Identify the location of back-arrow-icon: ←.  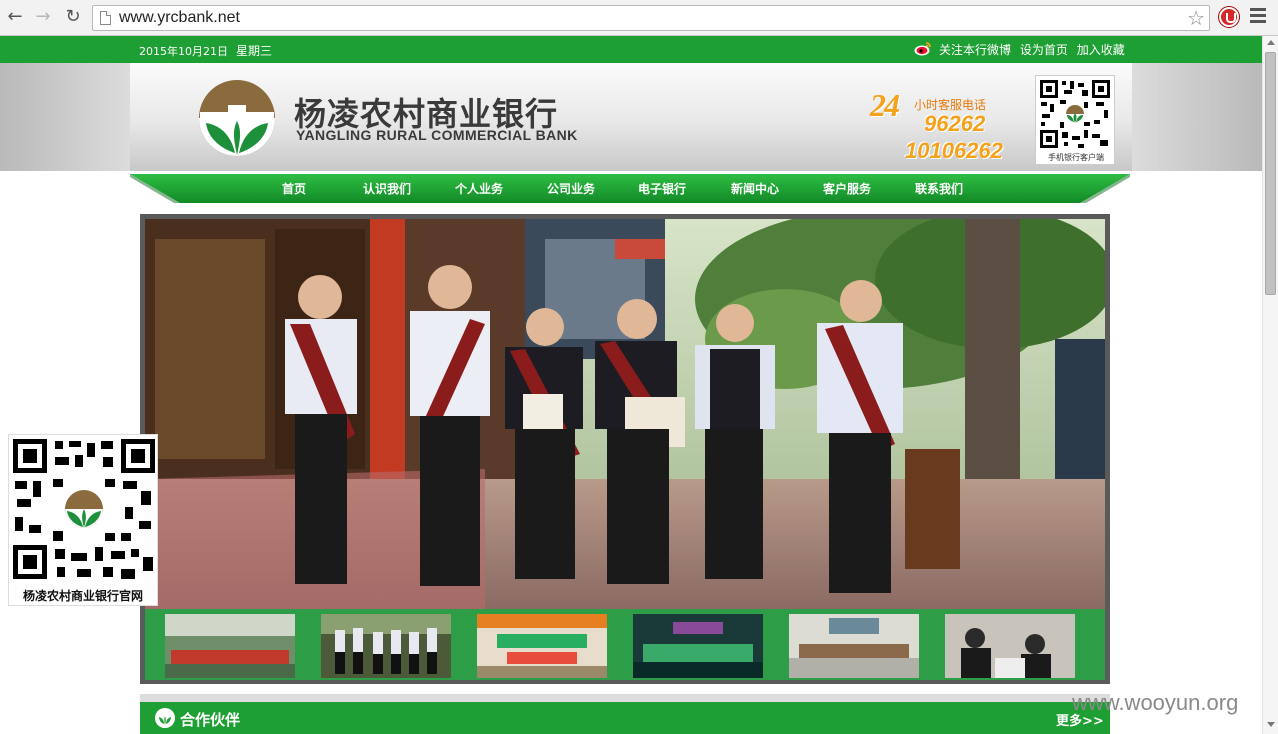
(15, 17).